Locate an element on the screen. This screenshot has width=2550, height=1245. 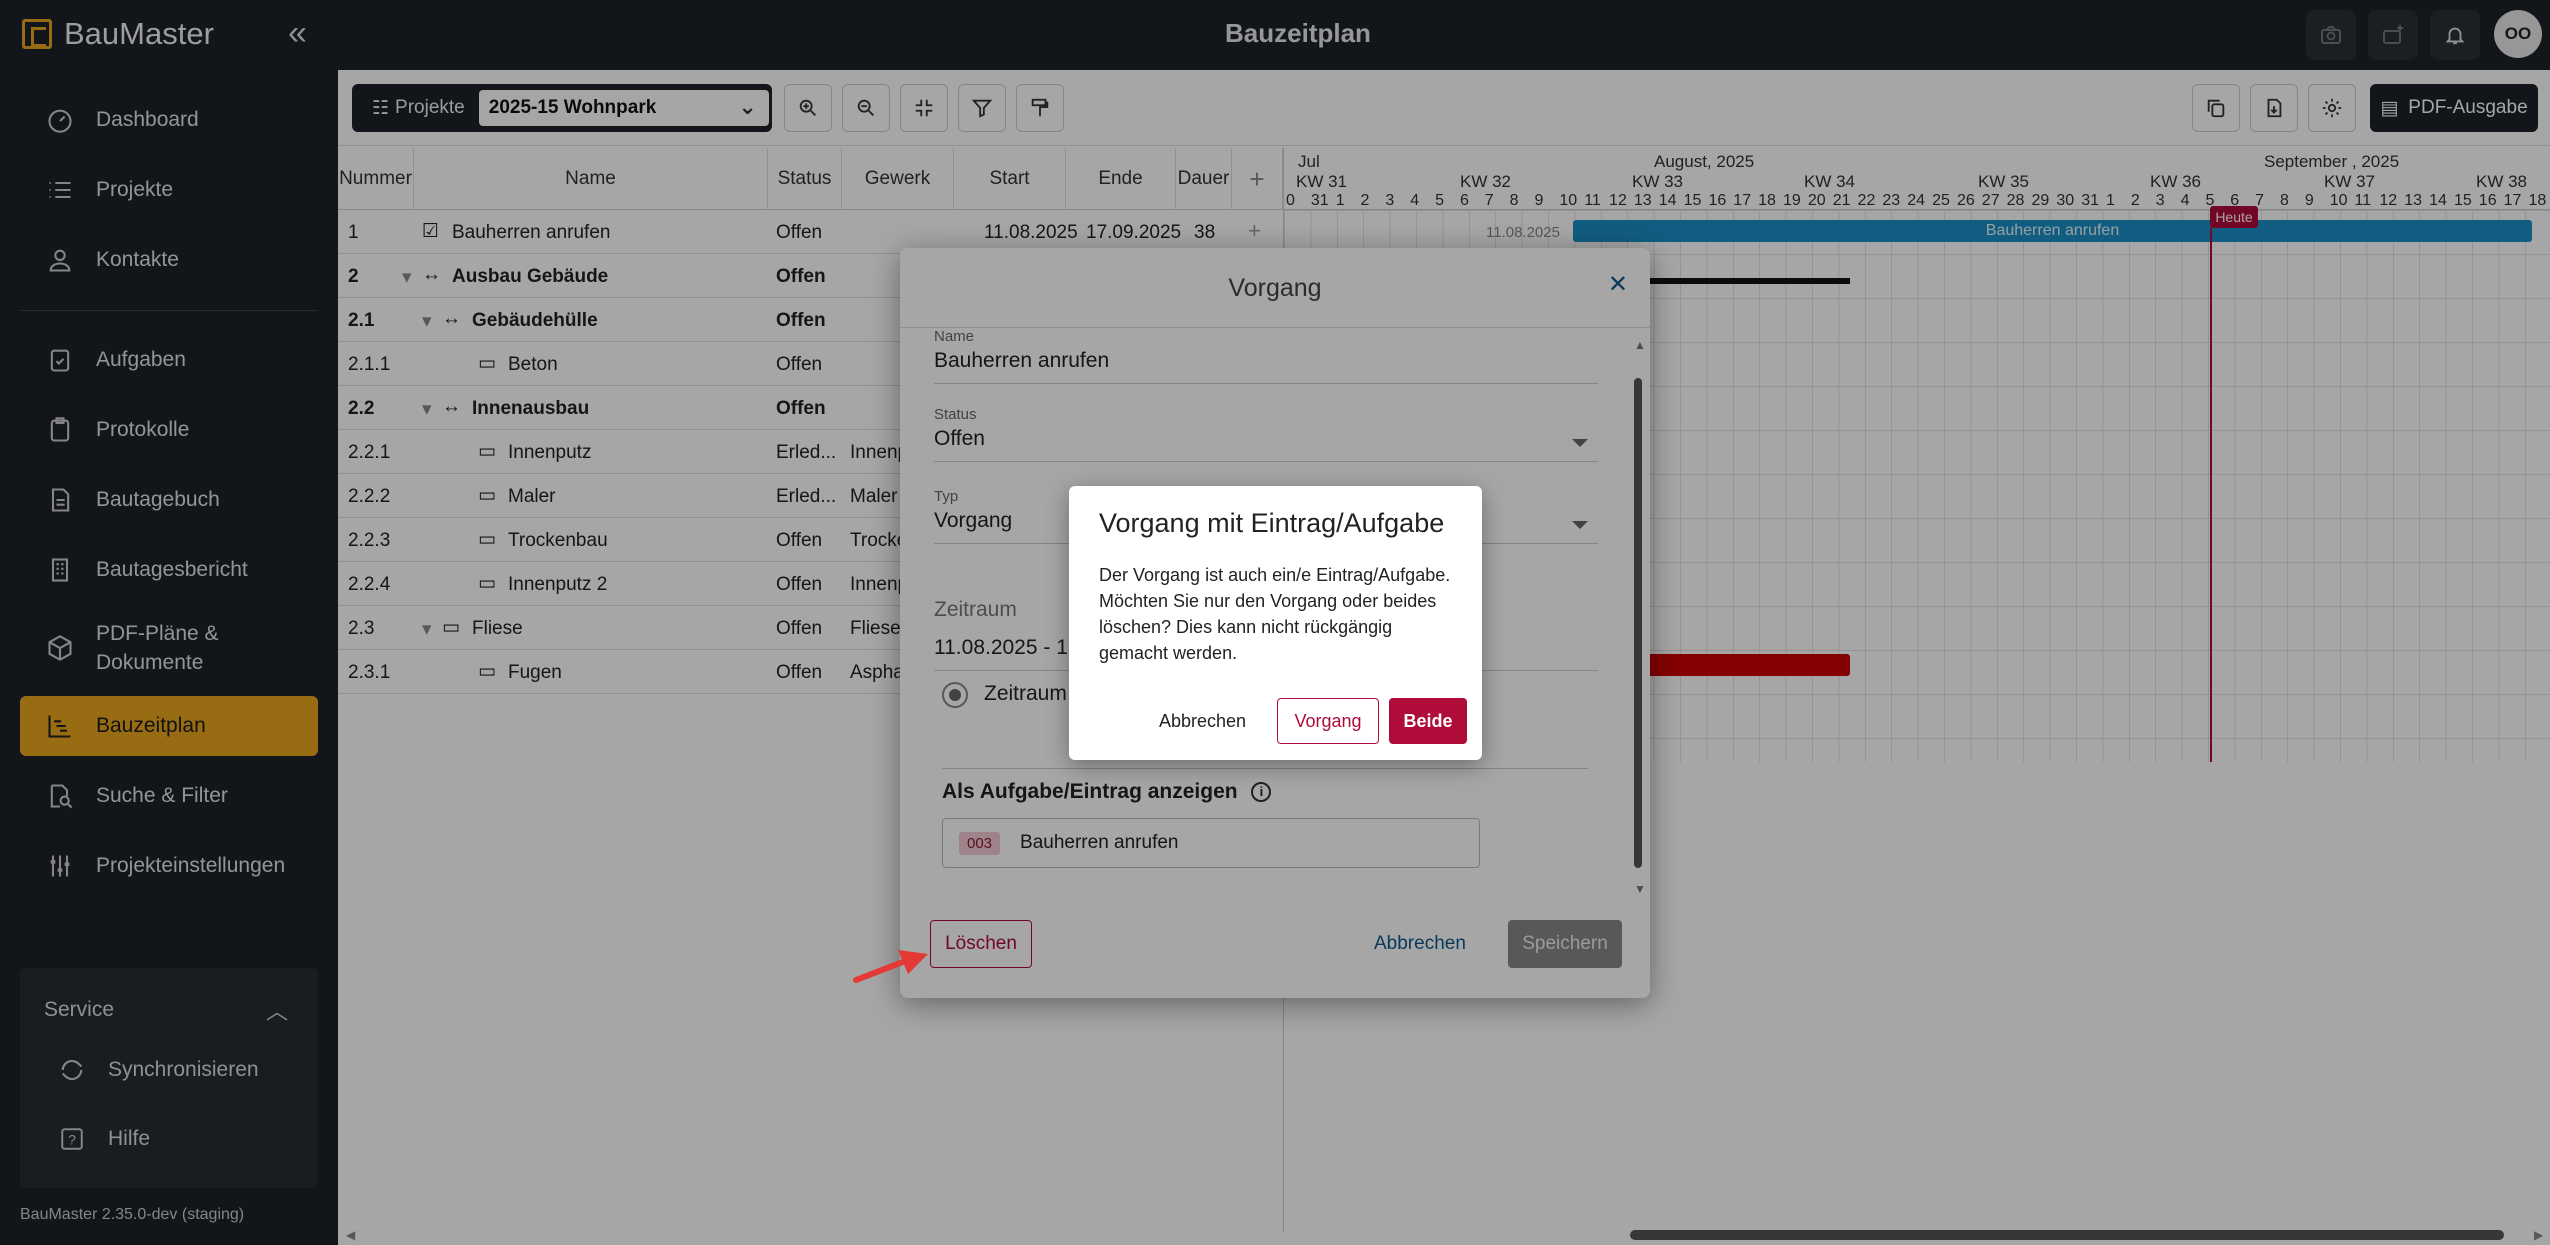
confirm-cancel-button: Abbrechen is located at coordinates (1202, 721).